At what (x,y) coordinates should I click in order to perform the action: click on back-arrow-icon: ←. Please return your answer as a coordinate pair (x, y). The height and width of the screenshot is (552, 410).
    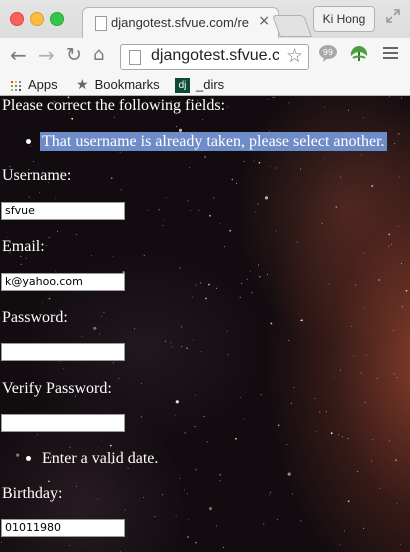
    Looking at the image, I should click on (18, 55).